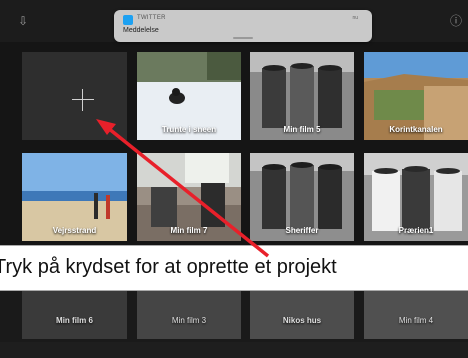 This screenshot has height=358, width=468. Describe the element at coordinates (189, 230) in the screenshot. I see `project-title: Min film 7` at that location.